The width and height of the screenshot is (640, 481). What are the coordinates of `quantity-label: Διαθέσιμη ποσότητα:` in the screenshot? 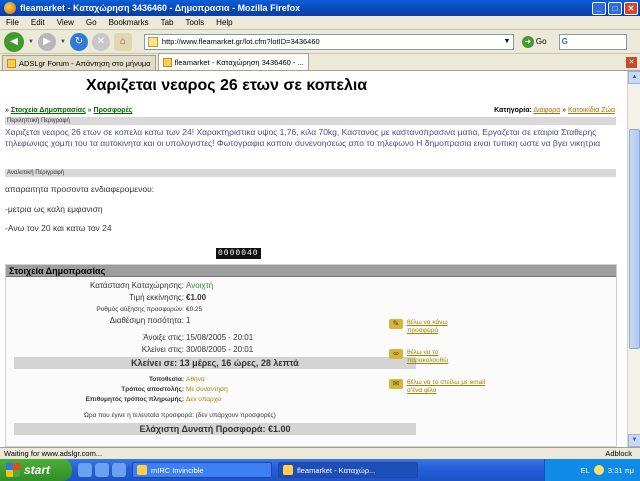 It's located at (146, 320).